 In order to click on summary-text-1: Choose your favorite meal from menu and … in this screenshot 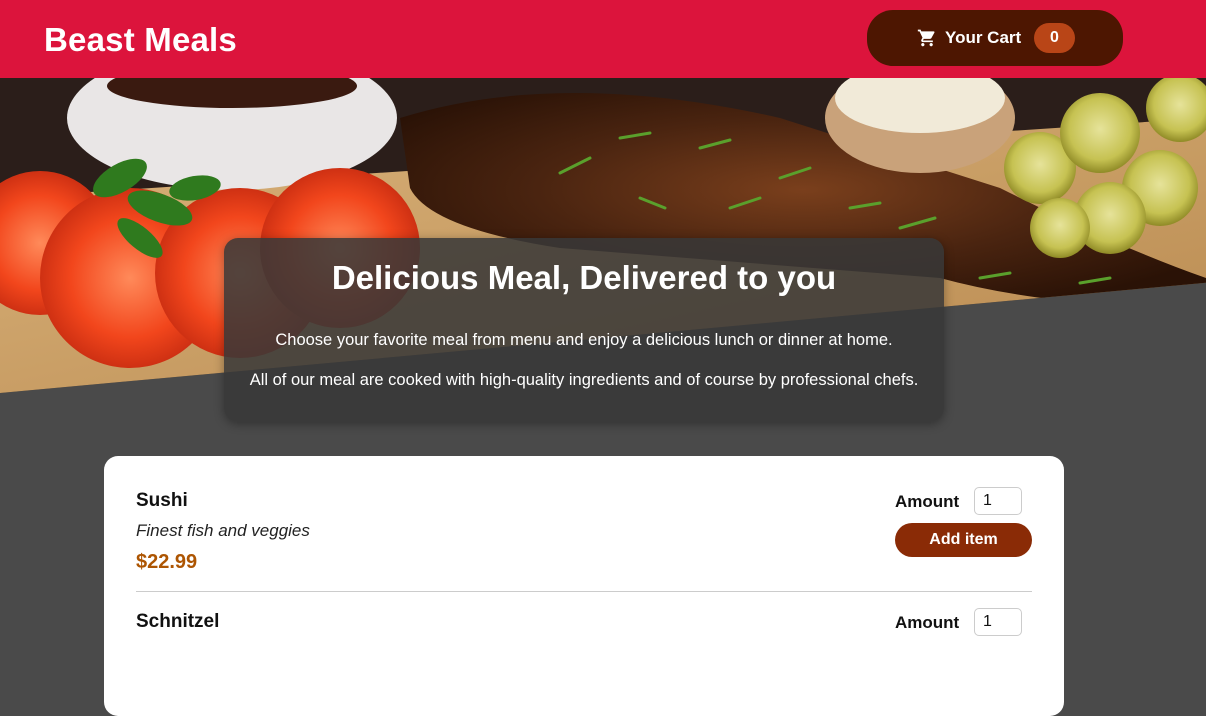, I will do `click(584, 340)`.